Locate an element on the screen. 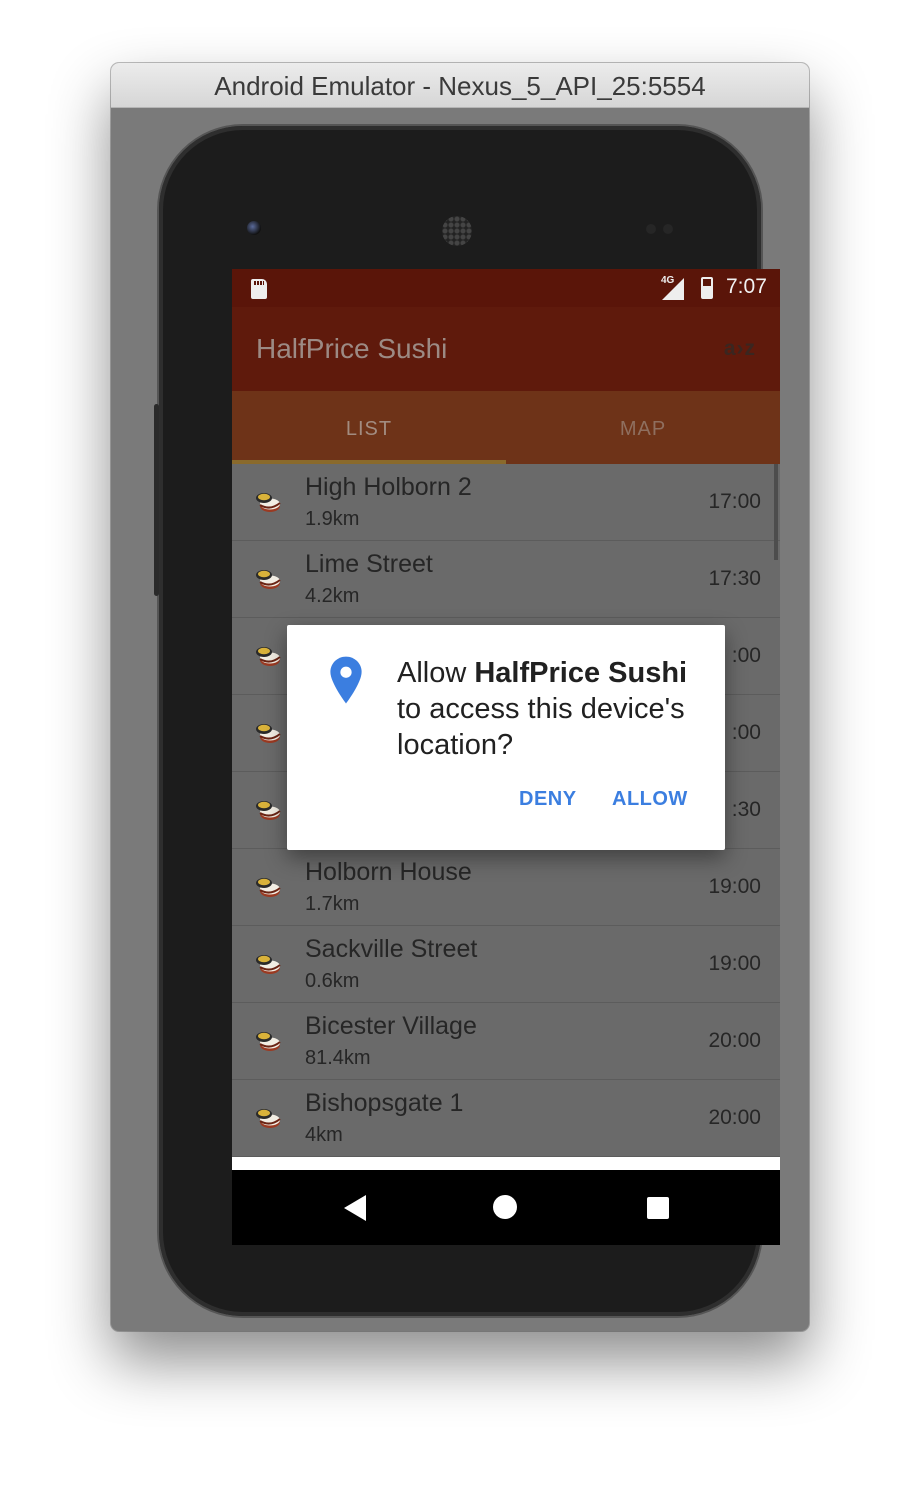 The image size is (920, 1490). restaurant-name: Holborn House is located at coordinates (388, 872).